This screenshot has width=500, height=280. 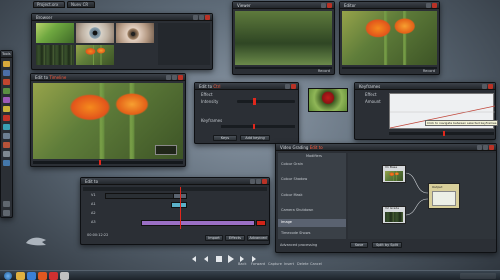 I want to click on effect-controls-buttons, so click(x=290, y=86).